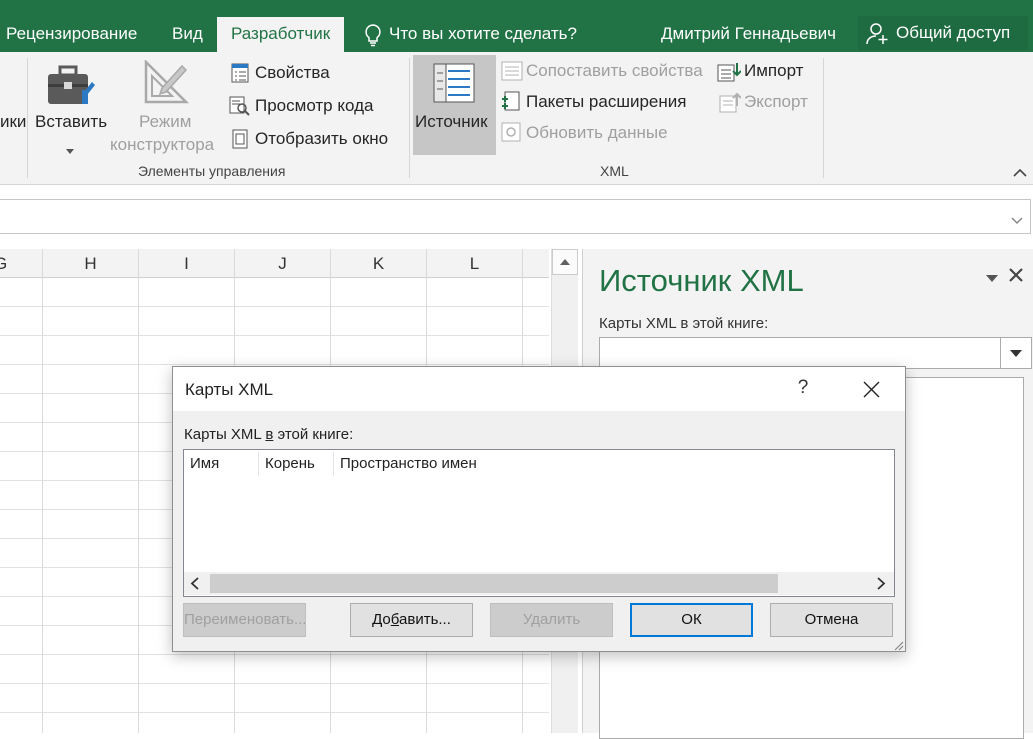  What do you see at coordinates (494, 583) in the screenshot?
I see `scrollbar-thumb` at bounding box center [494, 583].